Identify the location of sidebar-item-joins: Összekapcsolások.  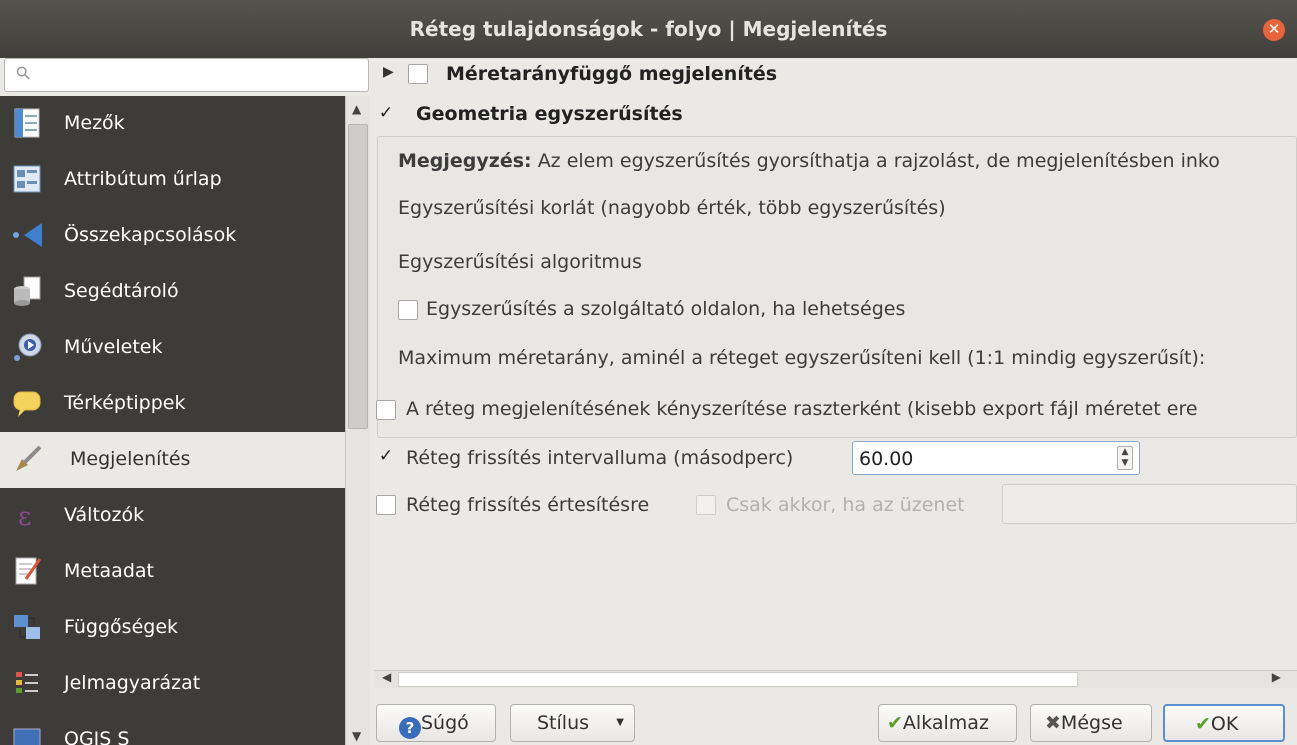
(172, 236).